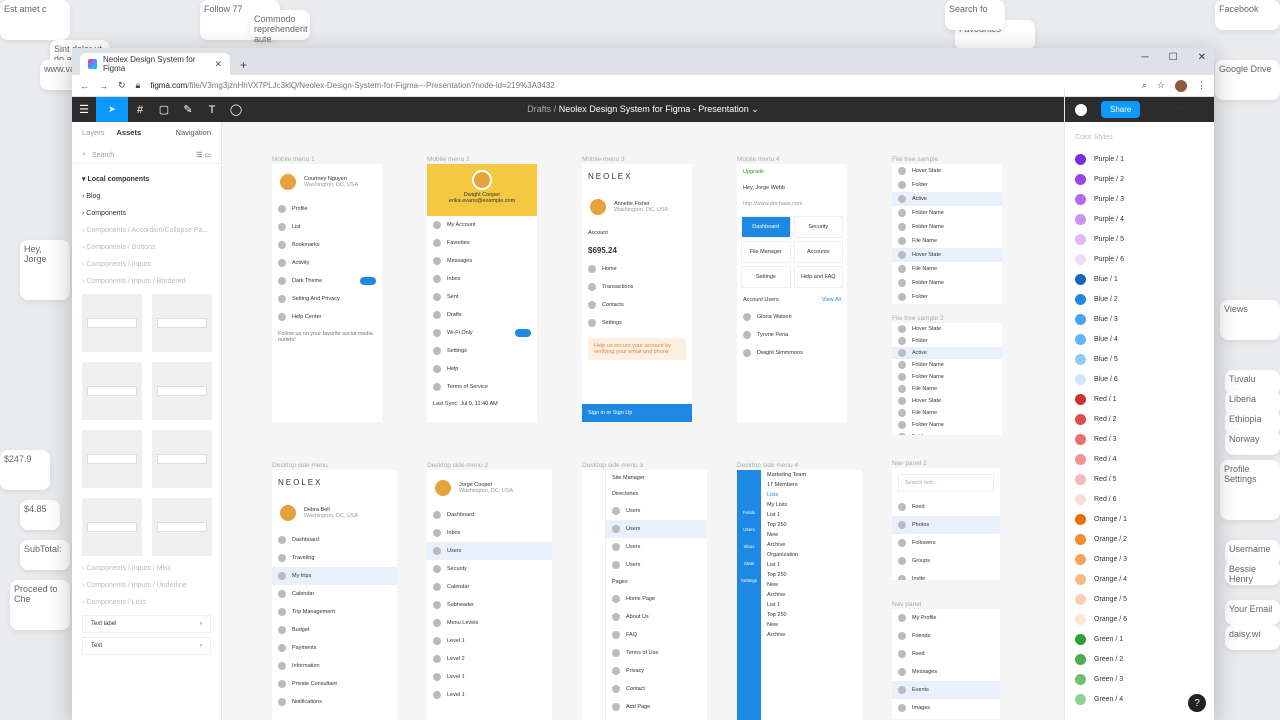 The height and width of the screenshot is (720, 1280). Describe the element at coordinates (334, 702) in the screenshot. I see `menu-item: Notifications` at that location.